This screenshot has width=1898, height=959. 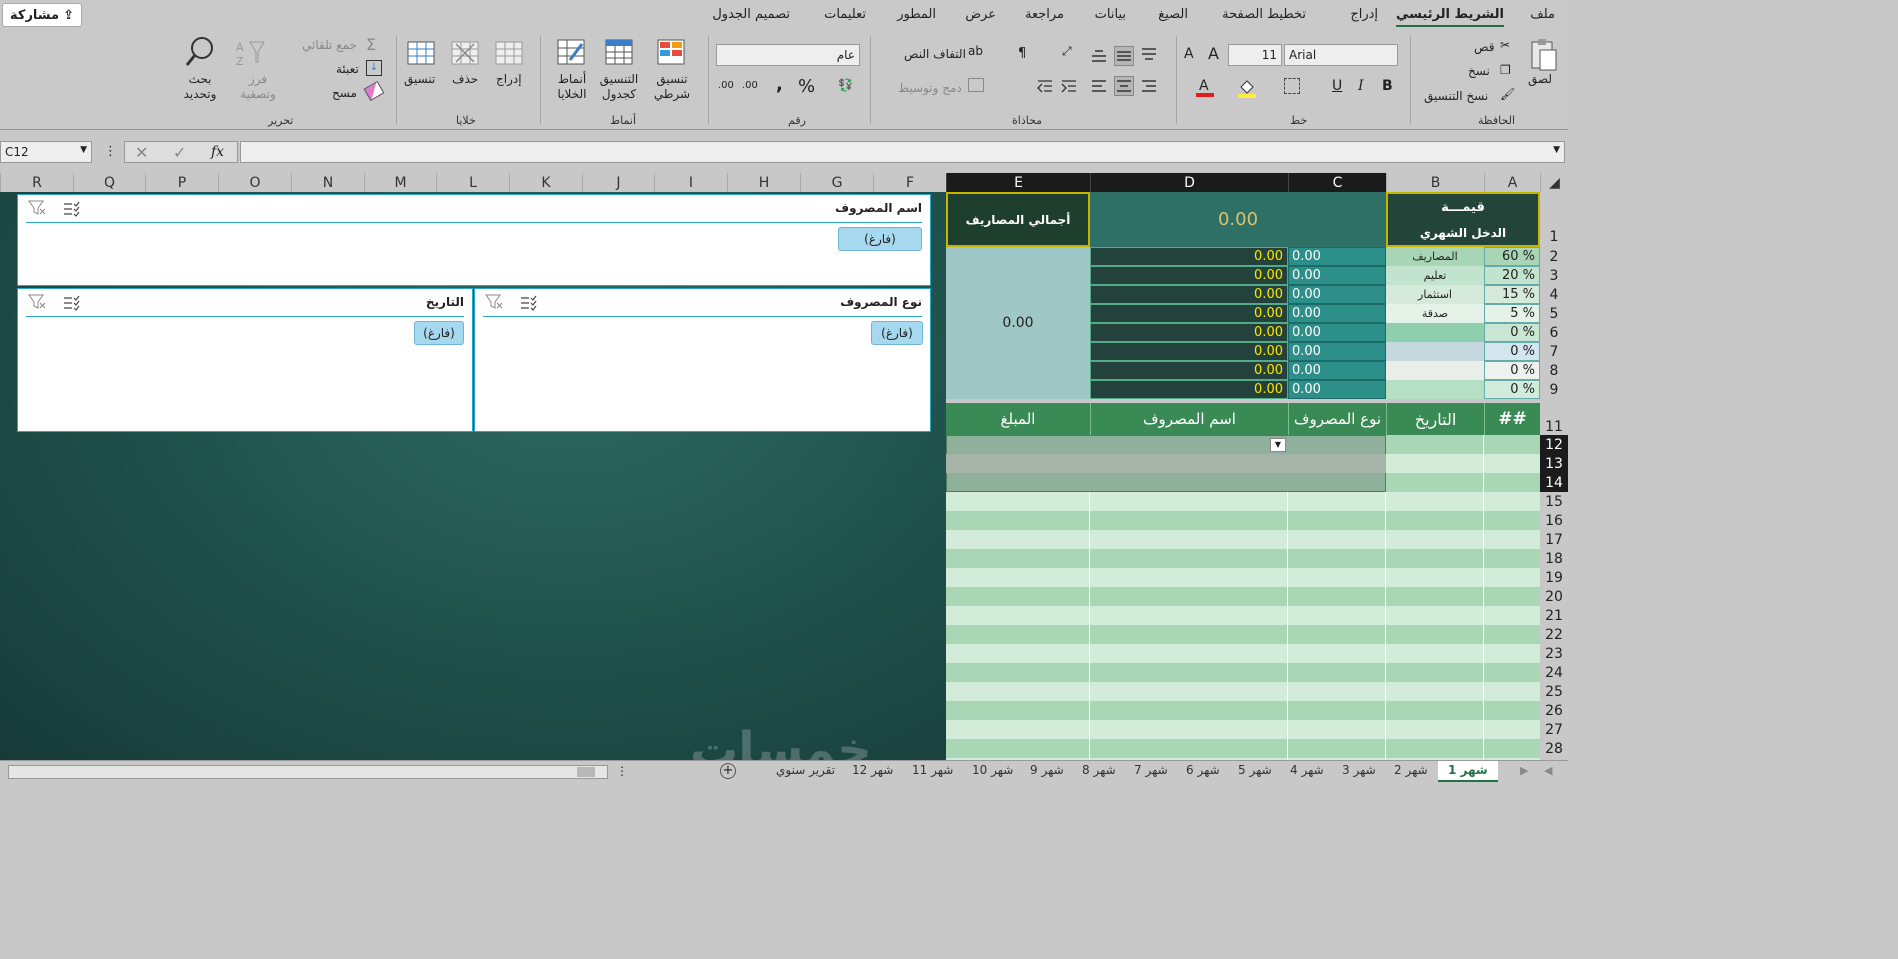 What do you see at coordinates (1554, 748) in the screenshot?
I see `row-header: 28` at bounding box center [1554, 748].